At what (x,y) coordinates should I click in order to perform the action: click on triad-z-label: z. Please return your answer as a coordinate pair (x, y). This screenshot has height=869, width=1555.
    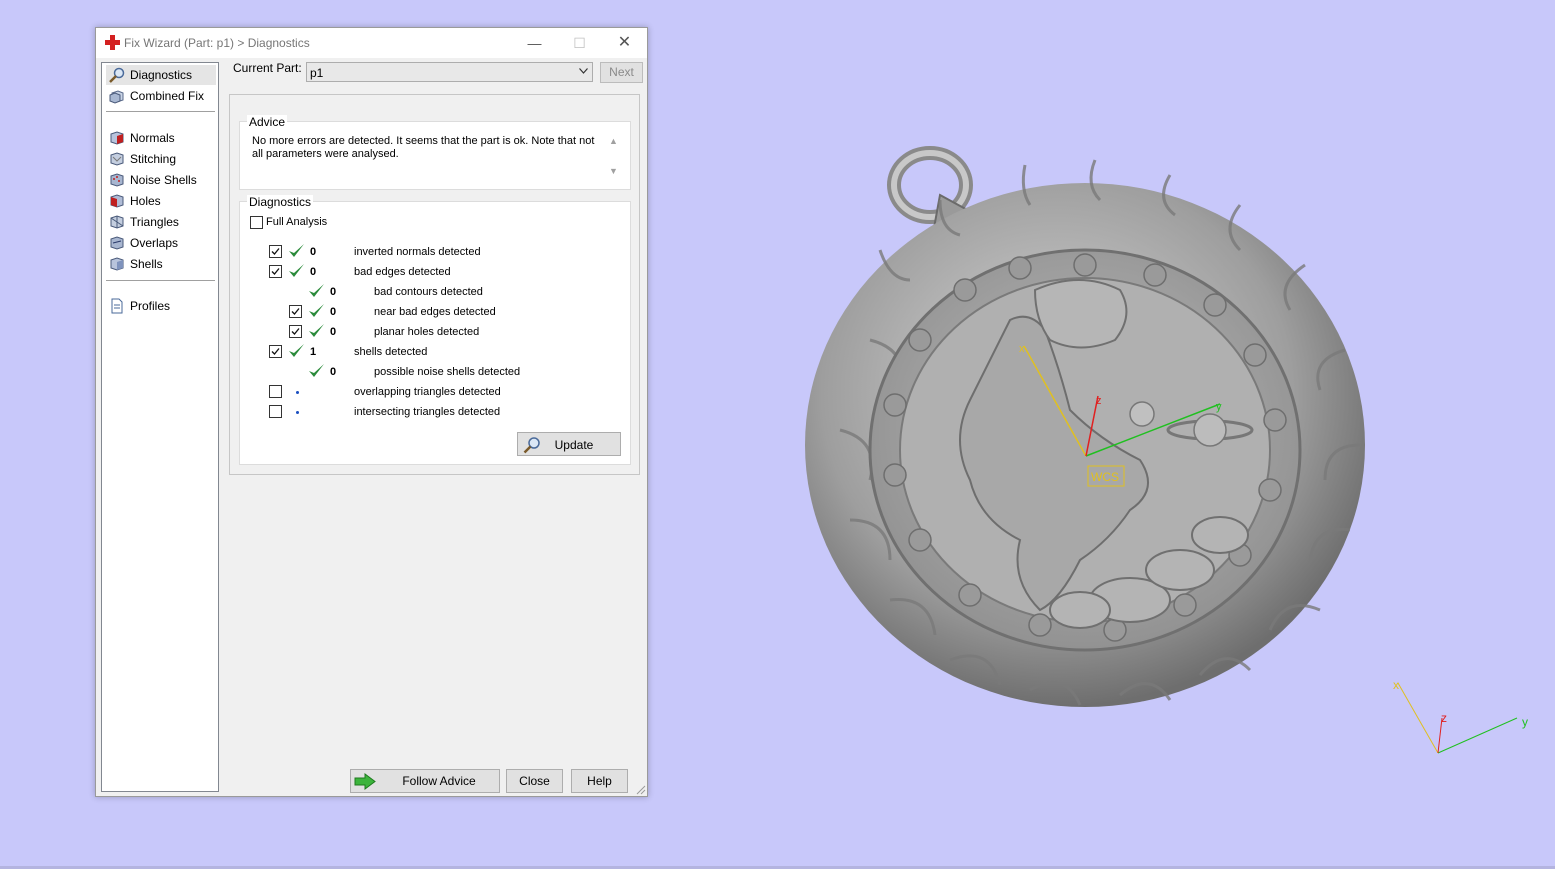
    Looking at the image, I should click on (1444, 718).